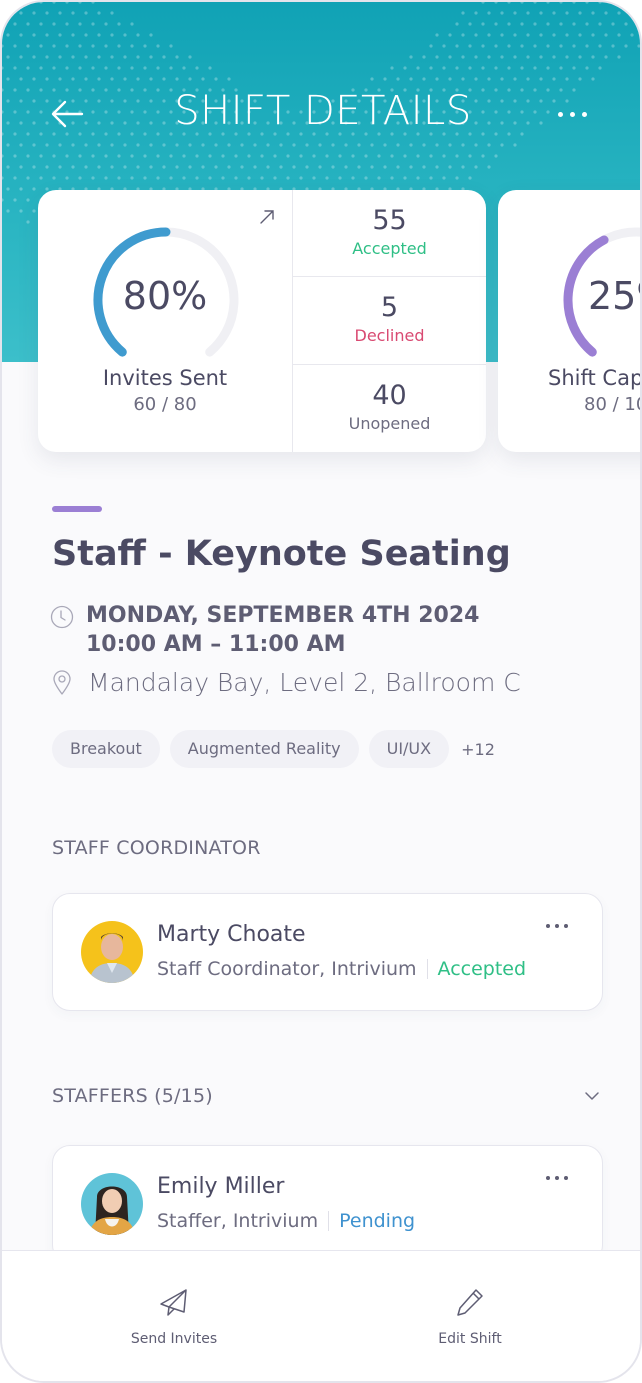 This screenshot has width=642, height=1383. What do you see at coordinates (62, 682) in the screenshot?
I see `location-pin-icon` at bounding box center [62, 682].